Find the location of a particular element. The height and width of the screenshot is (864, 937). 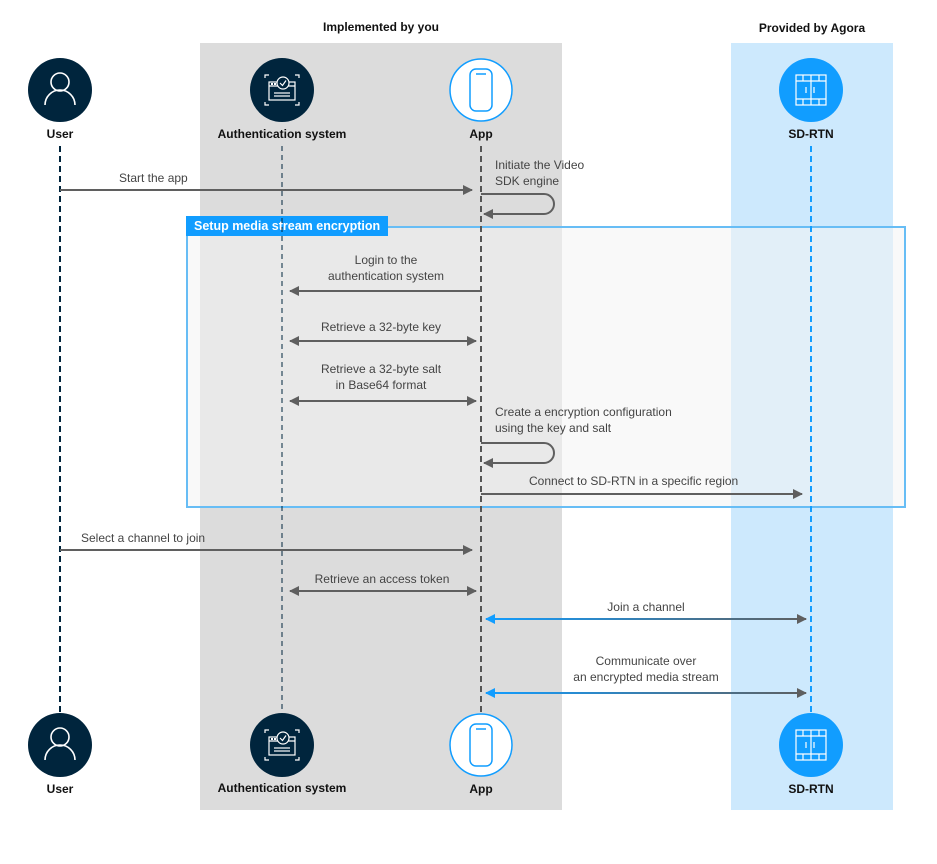

actor-label-user-bottom: User is located at coordinates (60, 789).